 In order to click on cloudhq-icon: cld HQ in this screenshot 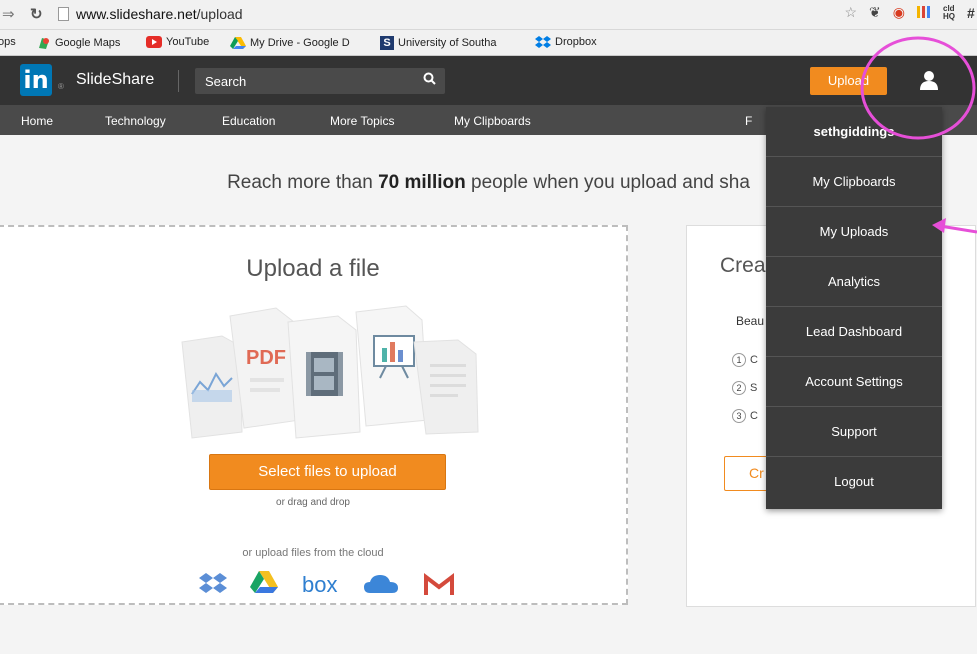, I will do `click(949, 12)`.